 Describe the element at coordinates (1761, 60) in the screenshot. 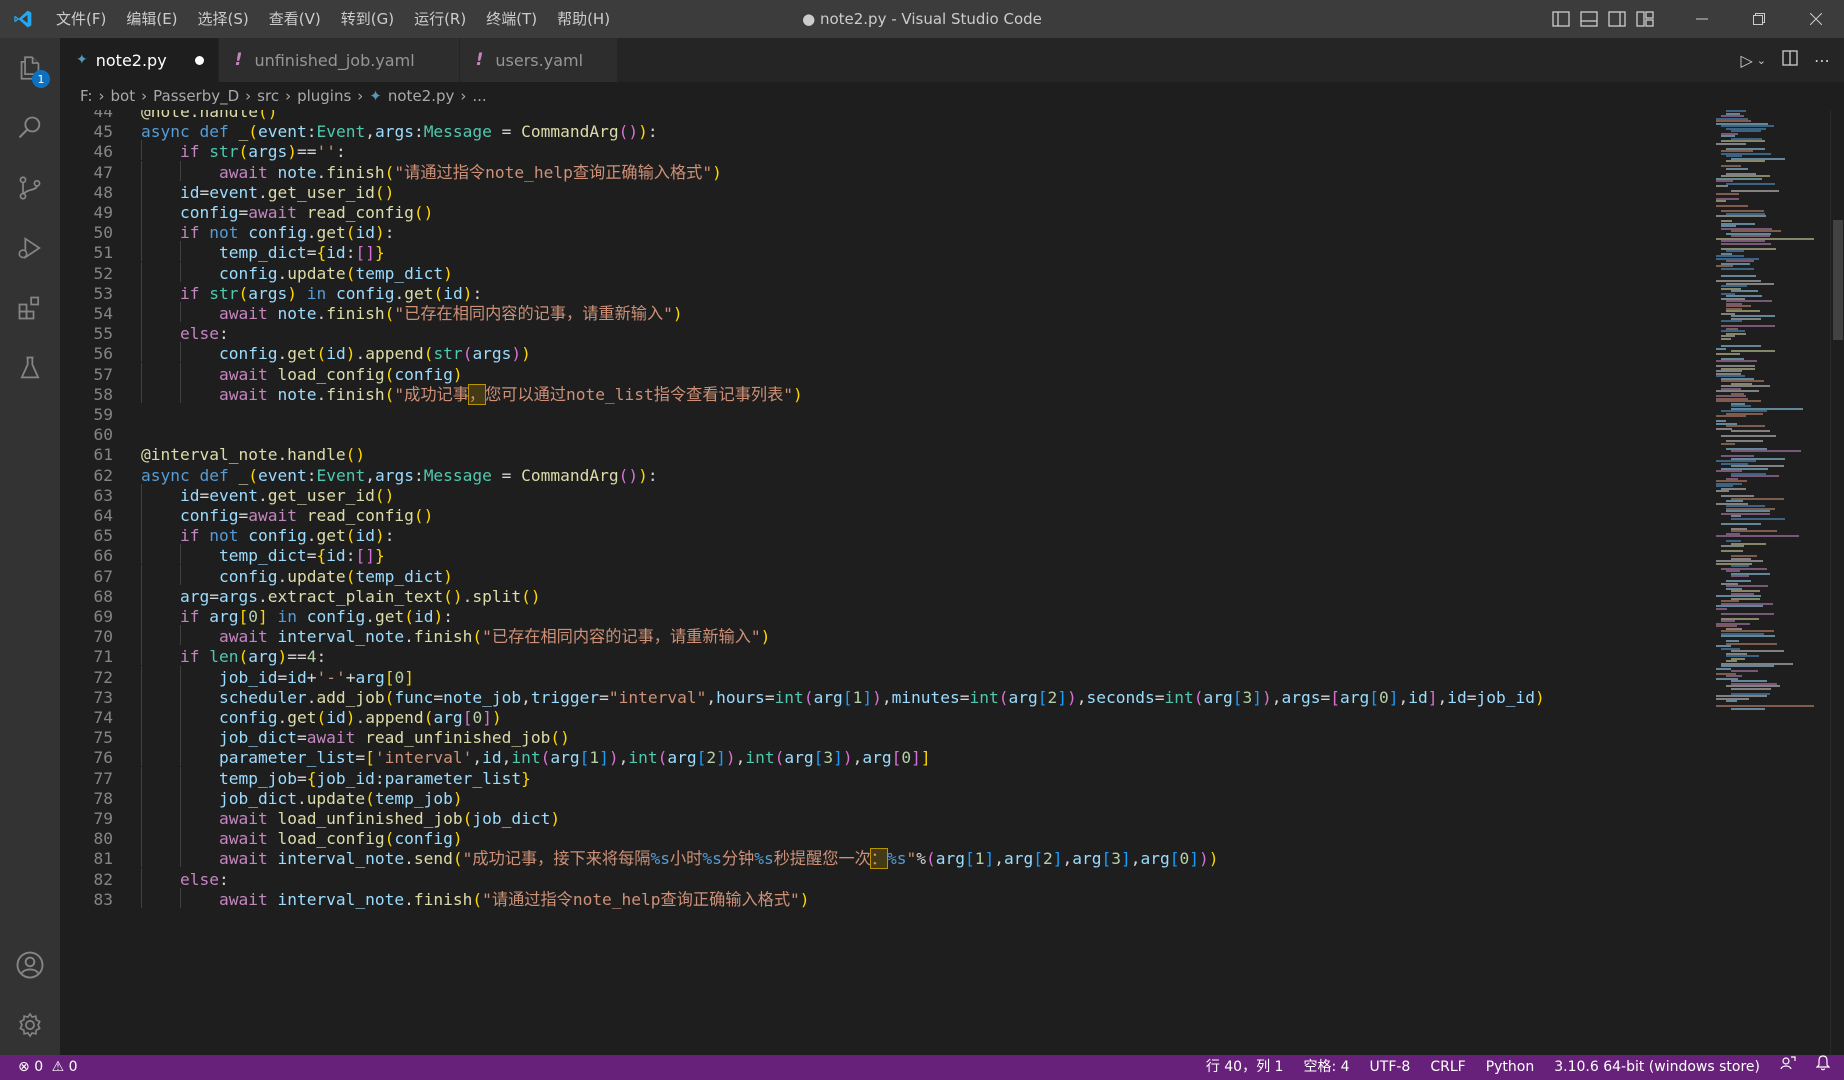

I see `chevron-down-icon: ⌄` at that location.